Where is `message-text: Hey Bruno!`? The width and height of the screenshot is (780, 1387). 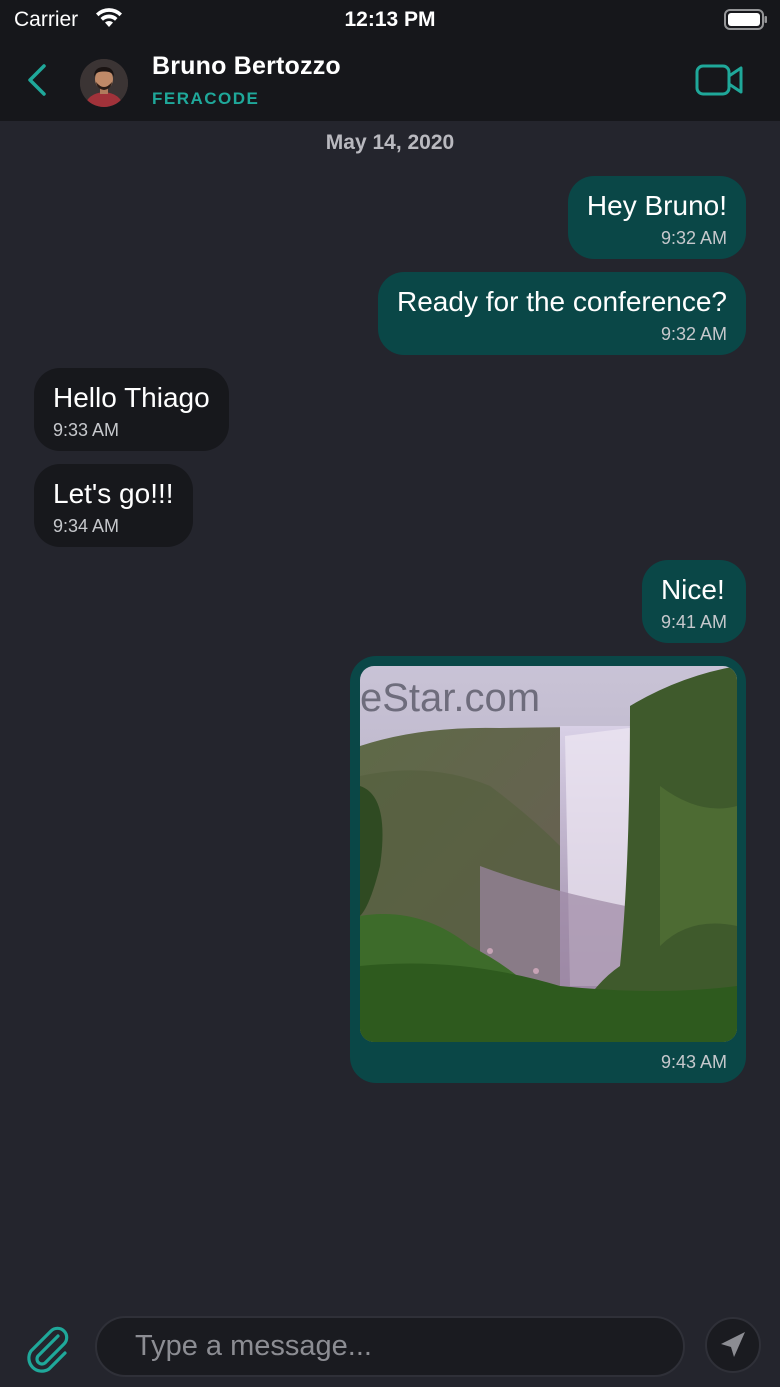 message-text: Hey Bruno! is located at coordinates (656, 205).